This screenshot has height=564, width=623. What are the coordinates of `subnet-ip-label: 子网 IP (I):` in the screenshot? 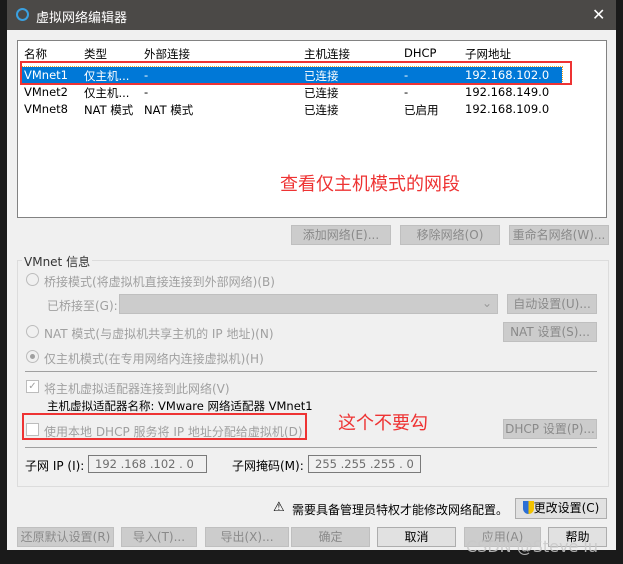 It's located at (55, 466).